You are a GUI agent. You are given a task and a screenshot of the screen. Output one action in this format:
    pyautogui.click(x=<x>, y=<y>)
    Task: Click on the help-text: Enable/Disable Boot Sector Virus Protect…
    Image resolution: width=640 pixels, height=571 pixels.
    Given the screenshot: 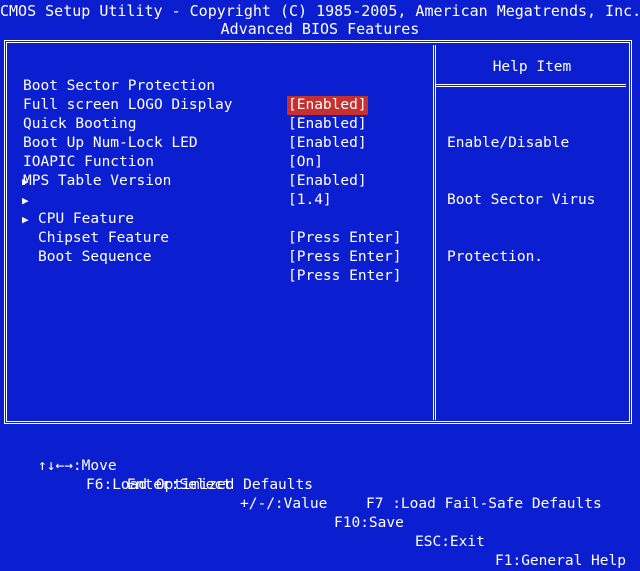 What is the action you would take?
    pyautogui.click(x=521, y=191)
    